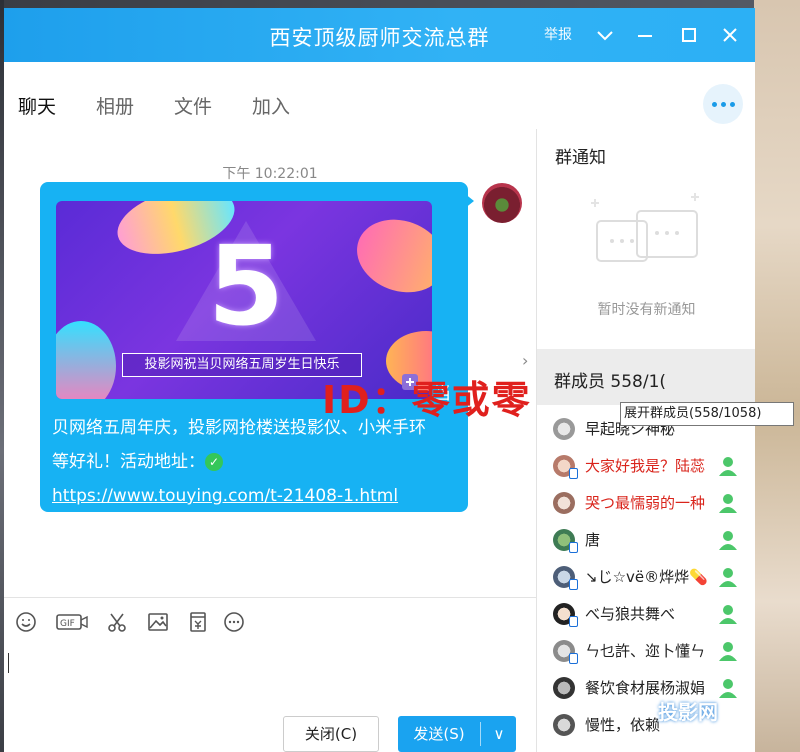 The image size is (800, 752). Describe the element at coordinates (707, 414) in the screenshot. I see `members-tooltip: 展开群成员(558/1058)` at that location.